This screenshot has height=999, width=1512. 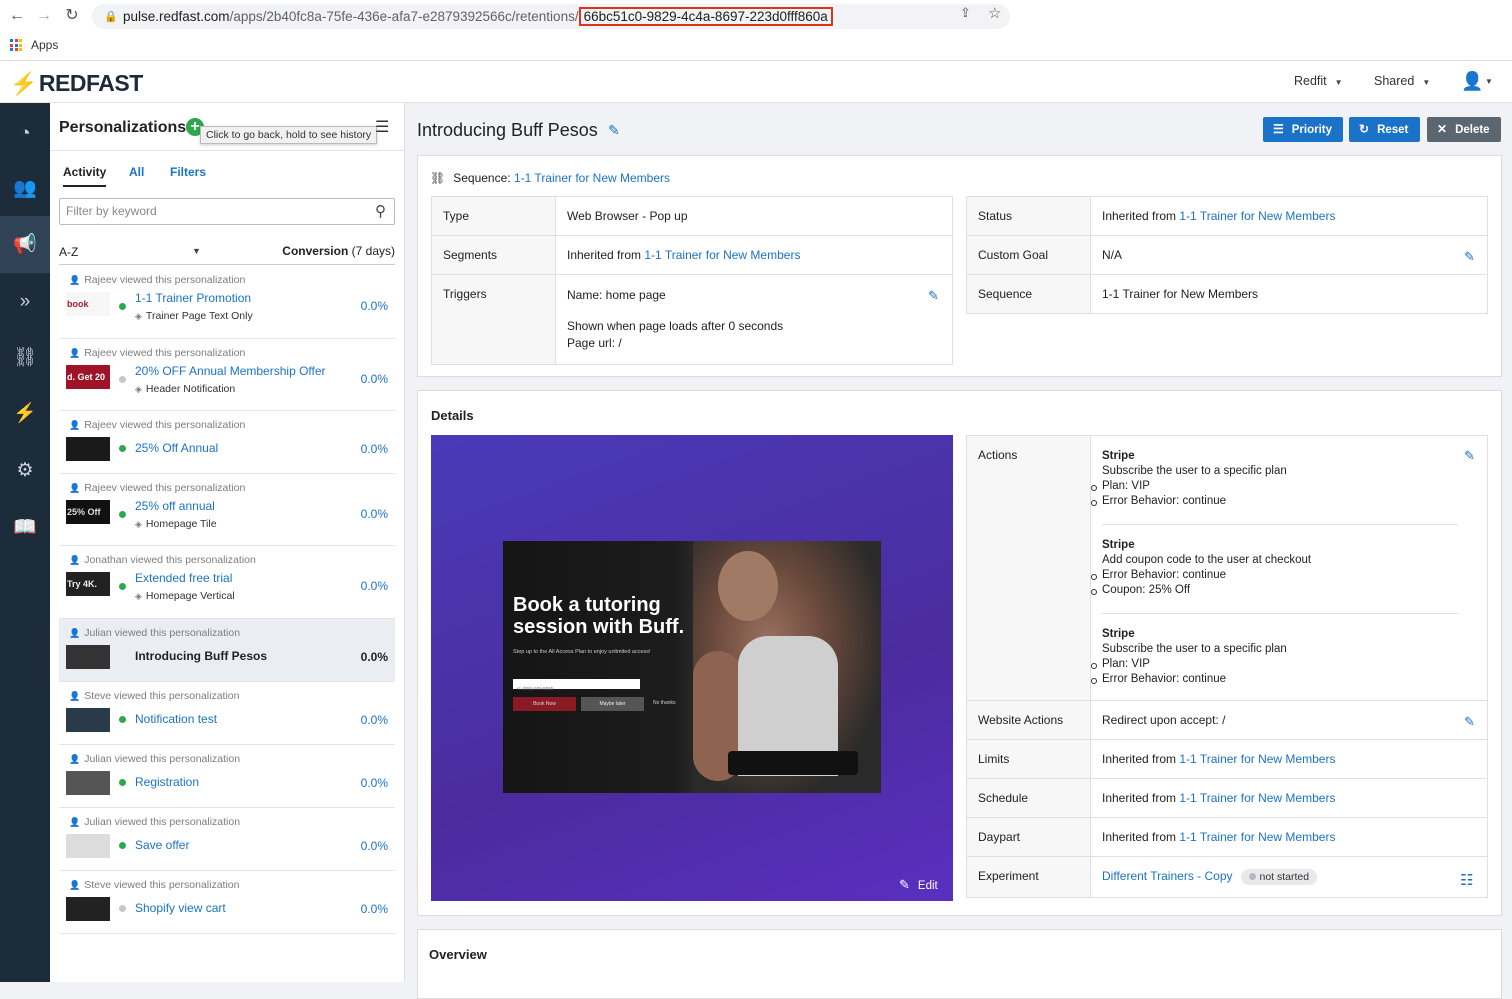 What do you see at coordinates (17, 16) in the screenshot?
I see `back-arrow-icon: ←` at bounding box center [17, 16].